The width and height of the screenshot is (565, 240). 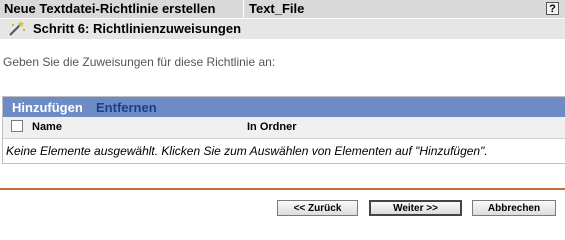 I want to click on remove-button: Entfernen, so click(x=126, y=107).